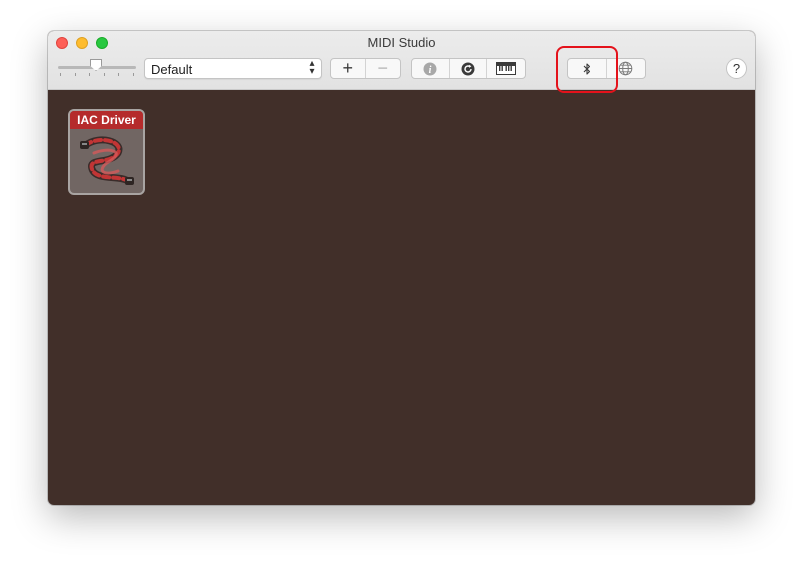 This screenshot has width=803, height=573. I want to click on iac-driver-device: IAC Driver, so click(106, 152).